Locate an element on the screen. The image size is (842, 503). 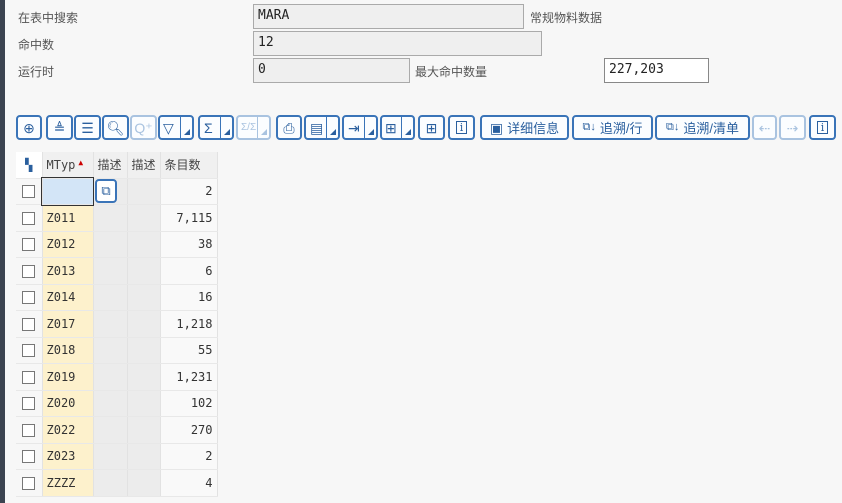
count-cell: 4 is located at coordinates (189, 483).